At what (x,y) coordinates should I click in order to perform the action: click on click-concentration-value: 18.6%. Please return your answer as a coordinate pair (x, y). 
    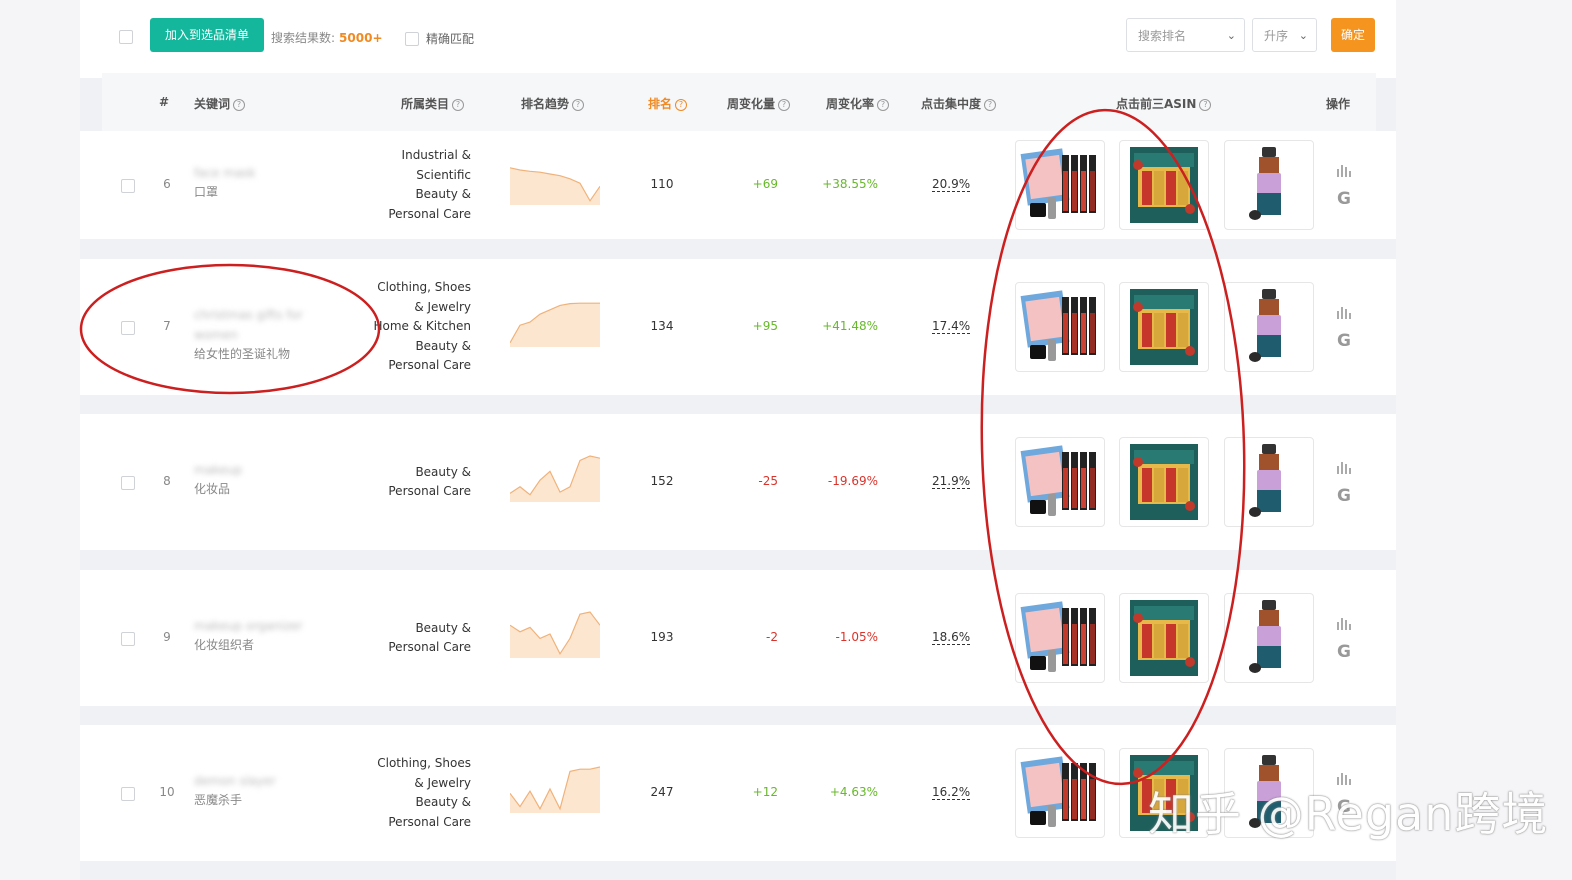
    Looking at the image, I should click on (951, 637).